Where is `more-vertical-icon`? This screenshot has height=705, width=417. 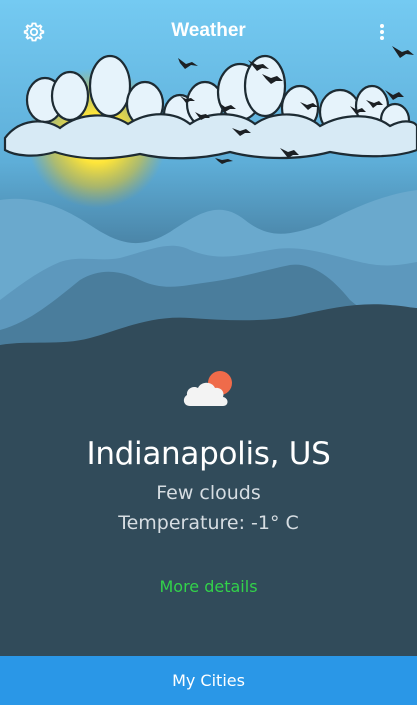 more-vertical-icon is located at coordinates (382, 32).